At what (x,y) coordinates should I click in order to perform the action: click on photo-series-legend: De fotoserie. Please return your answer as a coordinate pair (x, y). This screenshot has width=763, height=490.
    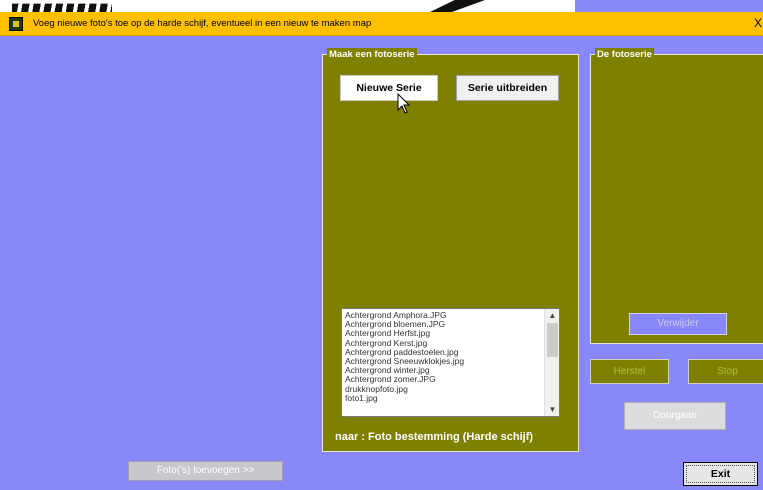
    Looking at the image, I should click on (624, 54).